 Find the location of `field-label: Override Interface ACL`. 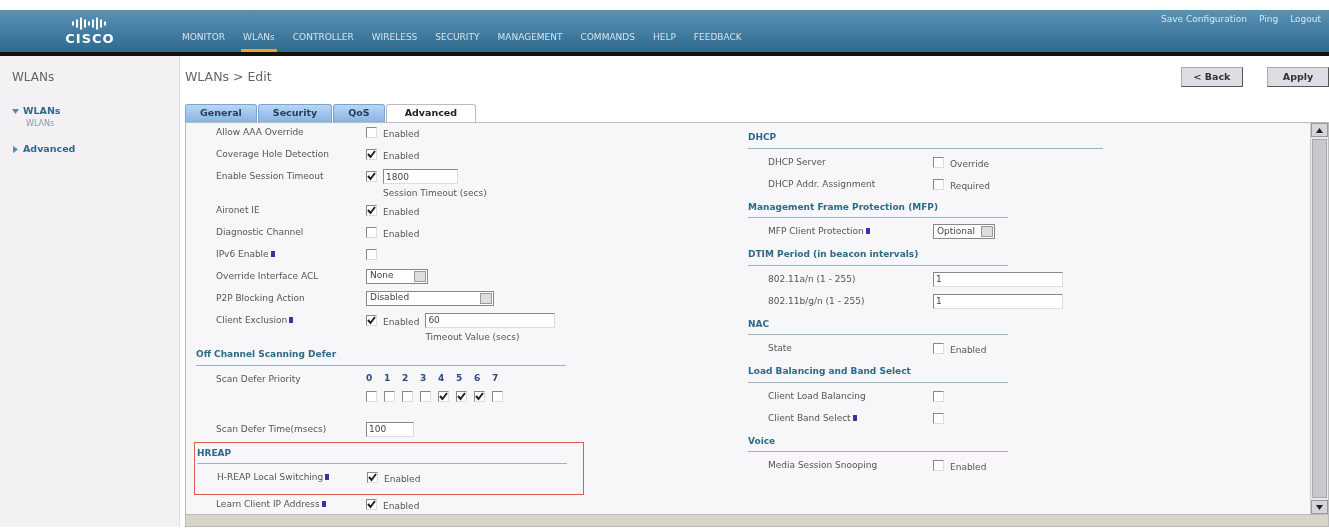

field-label: Override Interface ACL is located at coordinates (267, 276).